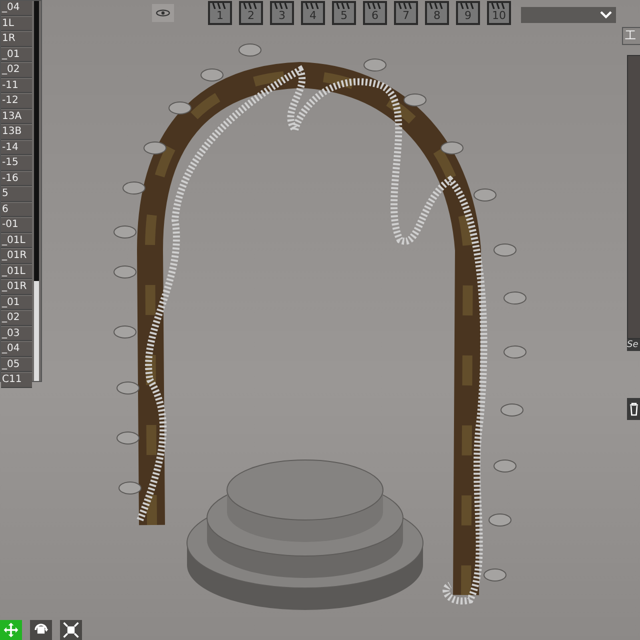 The width and height of the screenshot is (640, 640). I want to click on scale-tool-button, so click(71, 630).